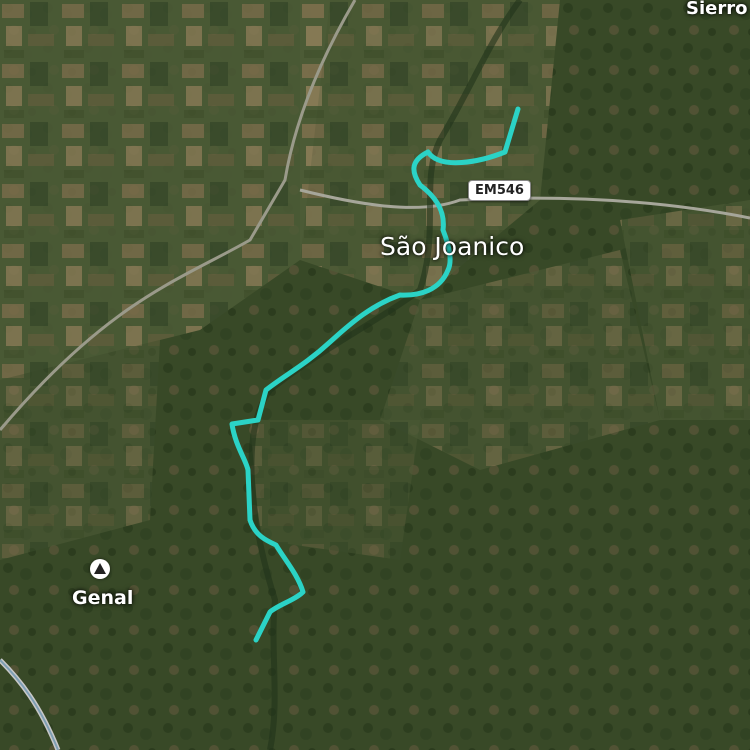 This screenshot has width=750, height=750. I want to click on place-label-sierro: Sierro, so click(717, 9).